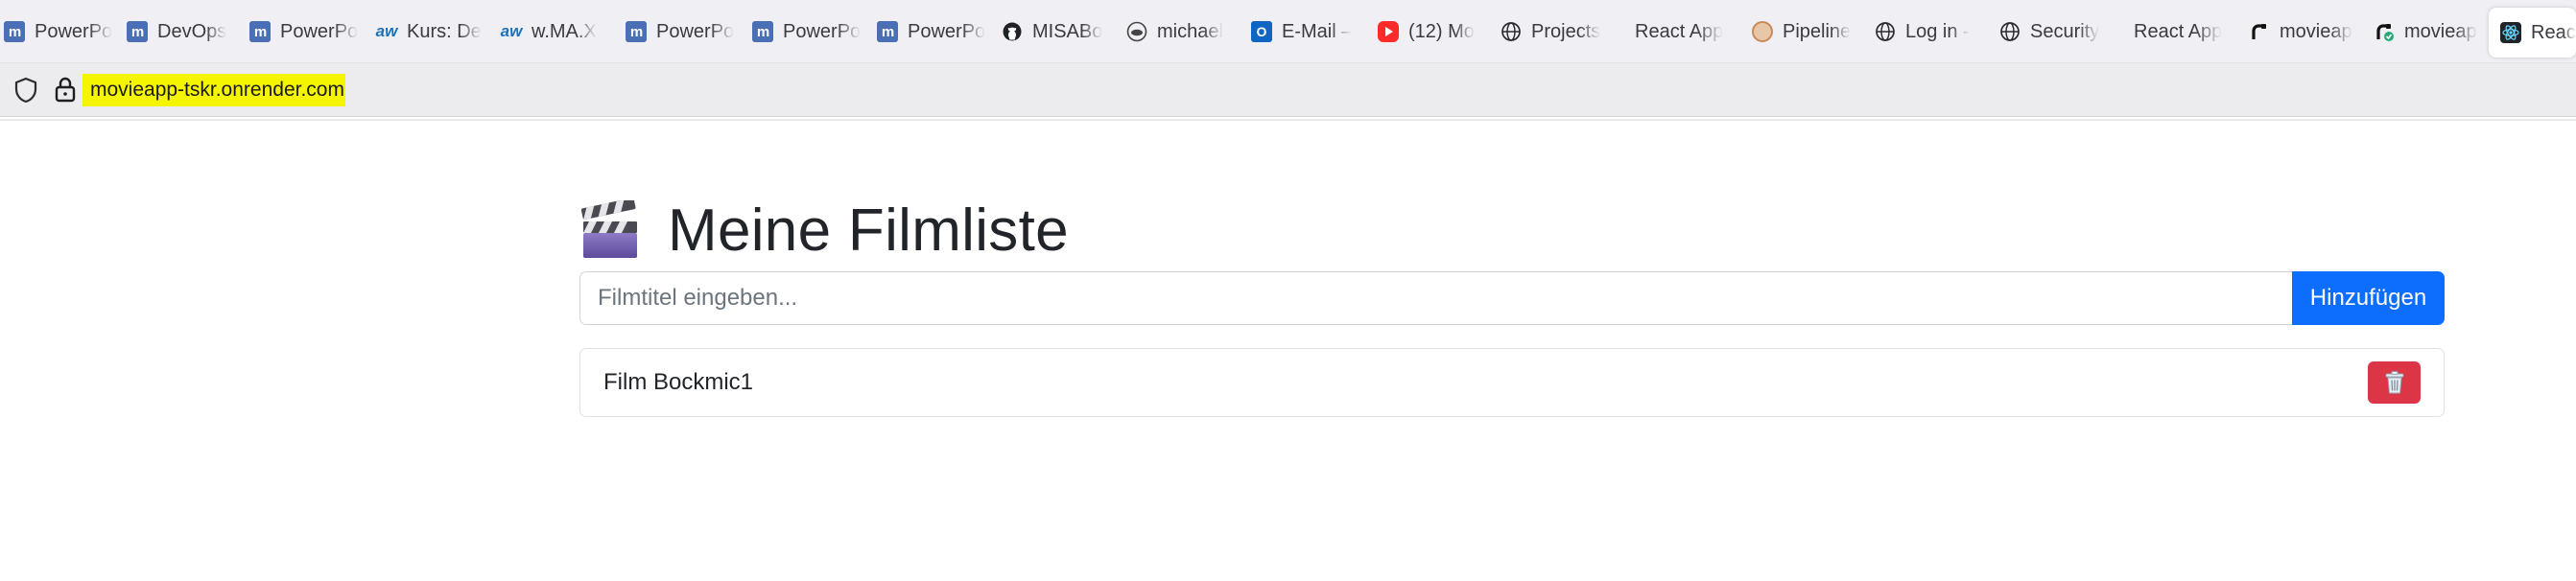 The width and height of the screenshot is (2576, 581). I want to click on toolbar-divider, so click(1288, 120).